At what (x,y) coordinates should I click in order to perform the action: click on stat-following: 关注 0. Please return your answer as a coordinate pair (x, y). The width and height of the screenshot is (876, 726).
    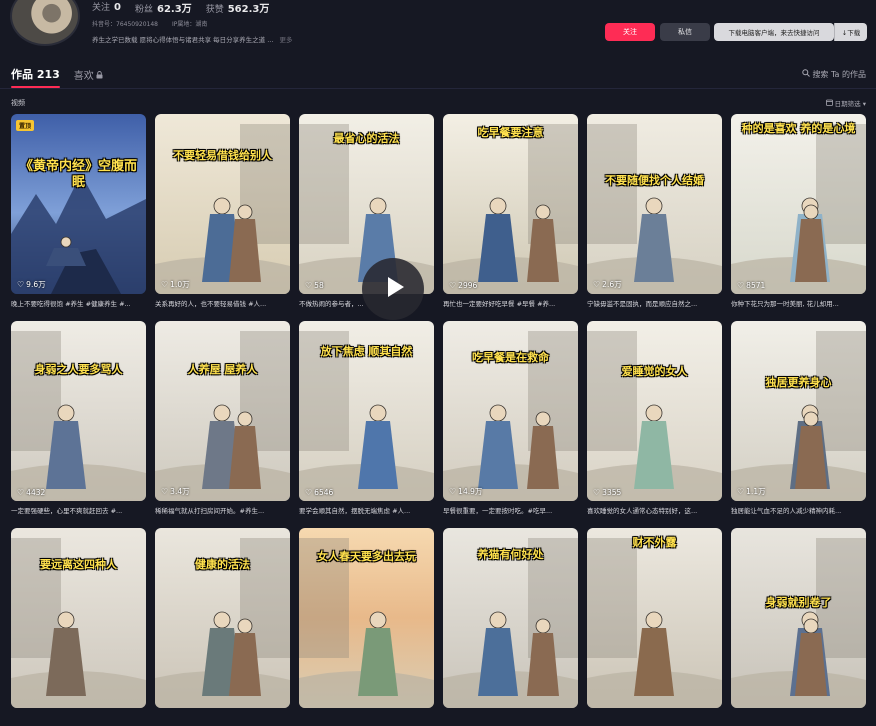
    Looking at the image, I should click on (106, 7).